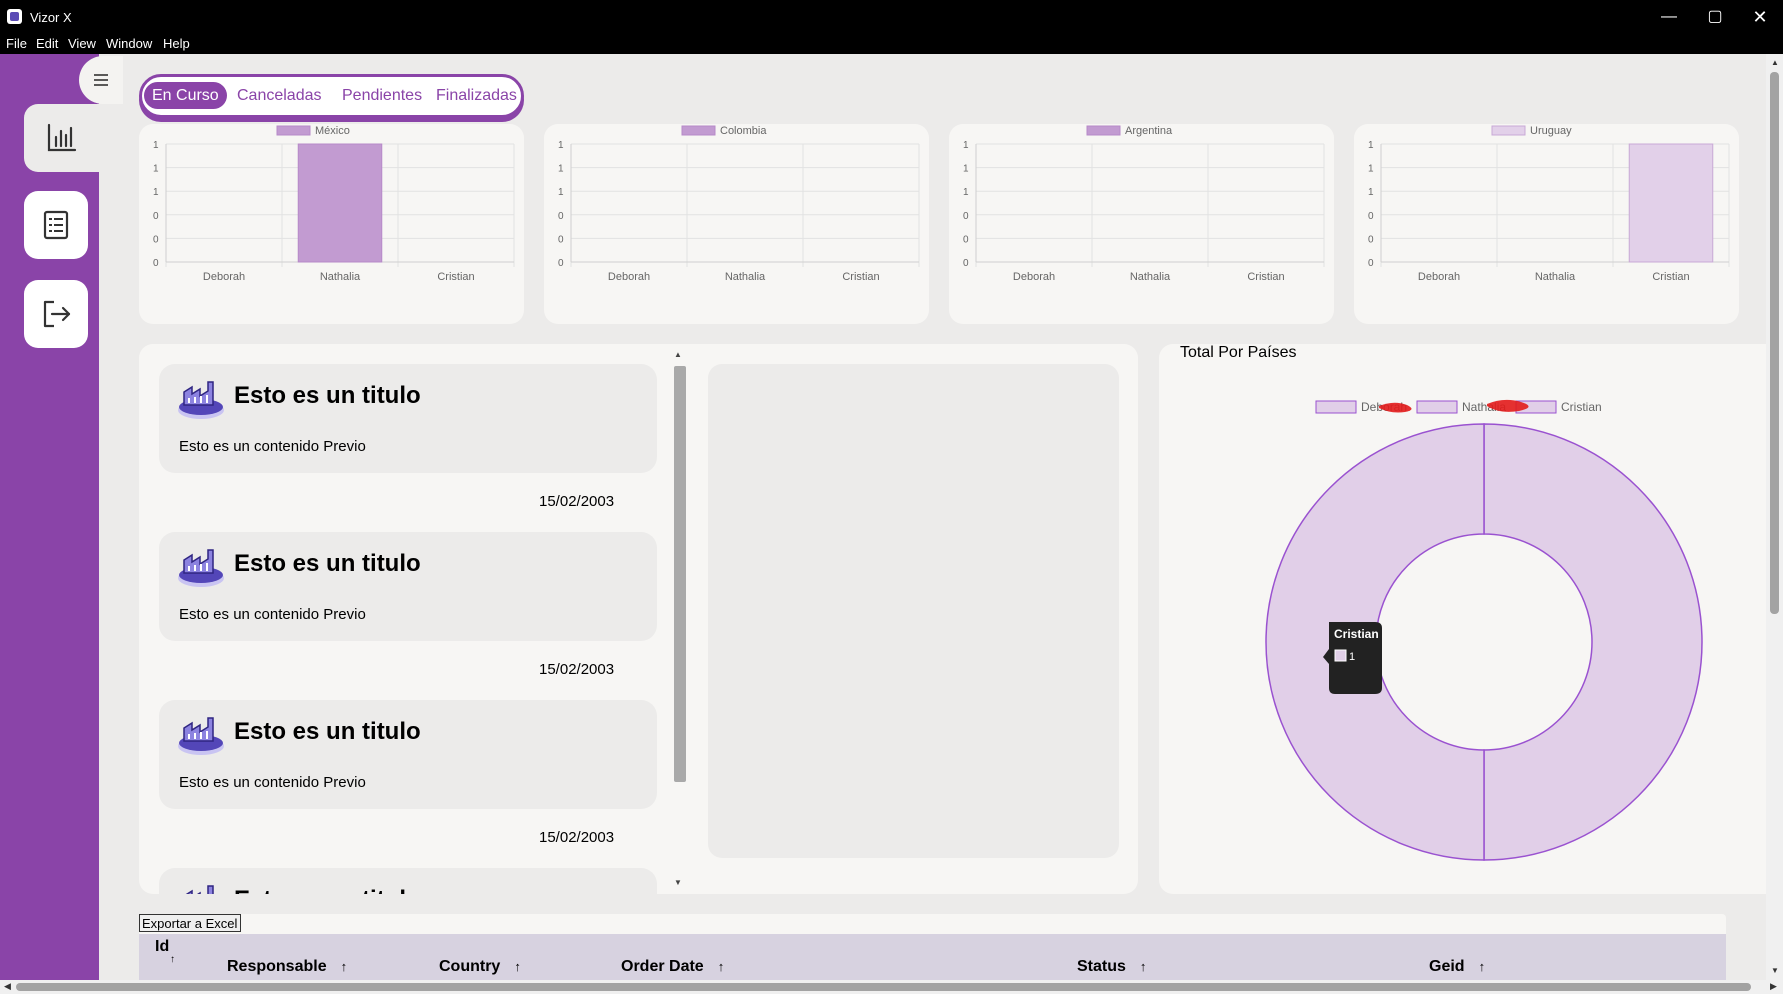 The width and height of the screenshot is (1783, 994). I want to click on legend-label: México, so click(332, 131).